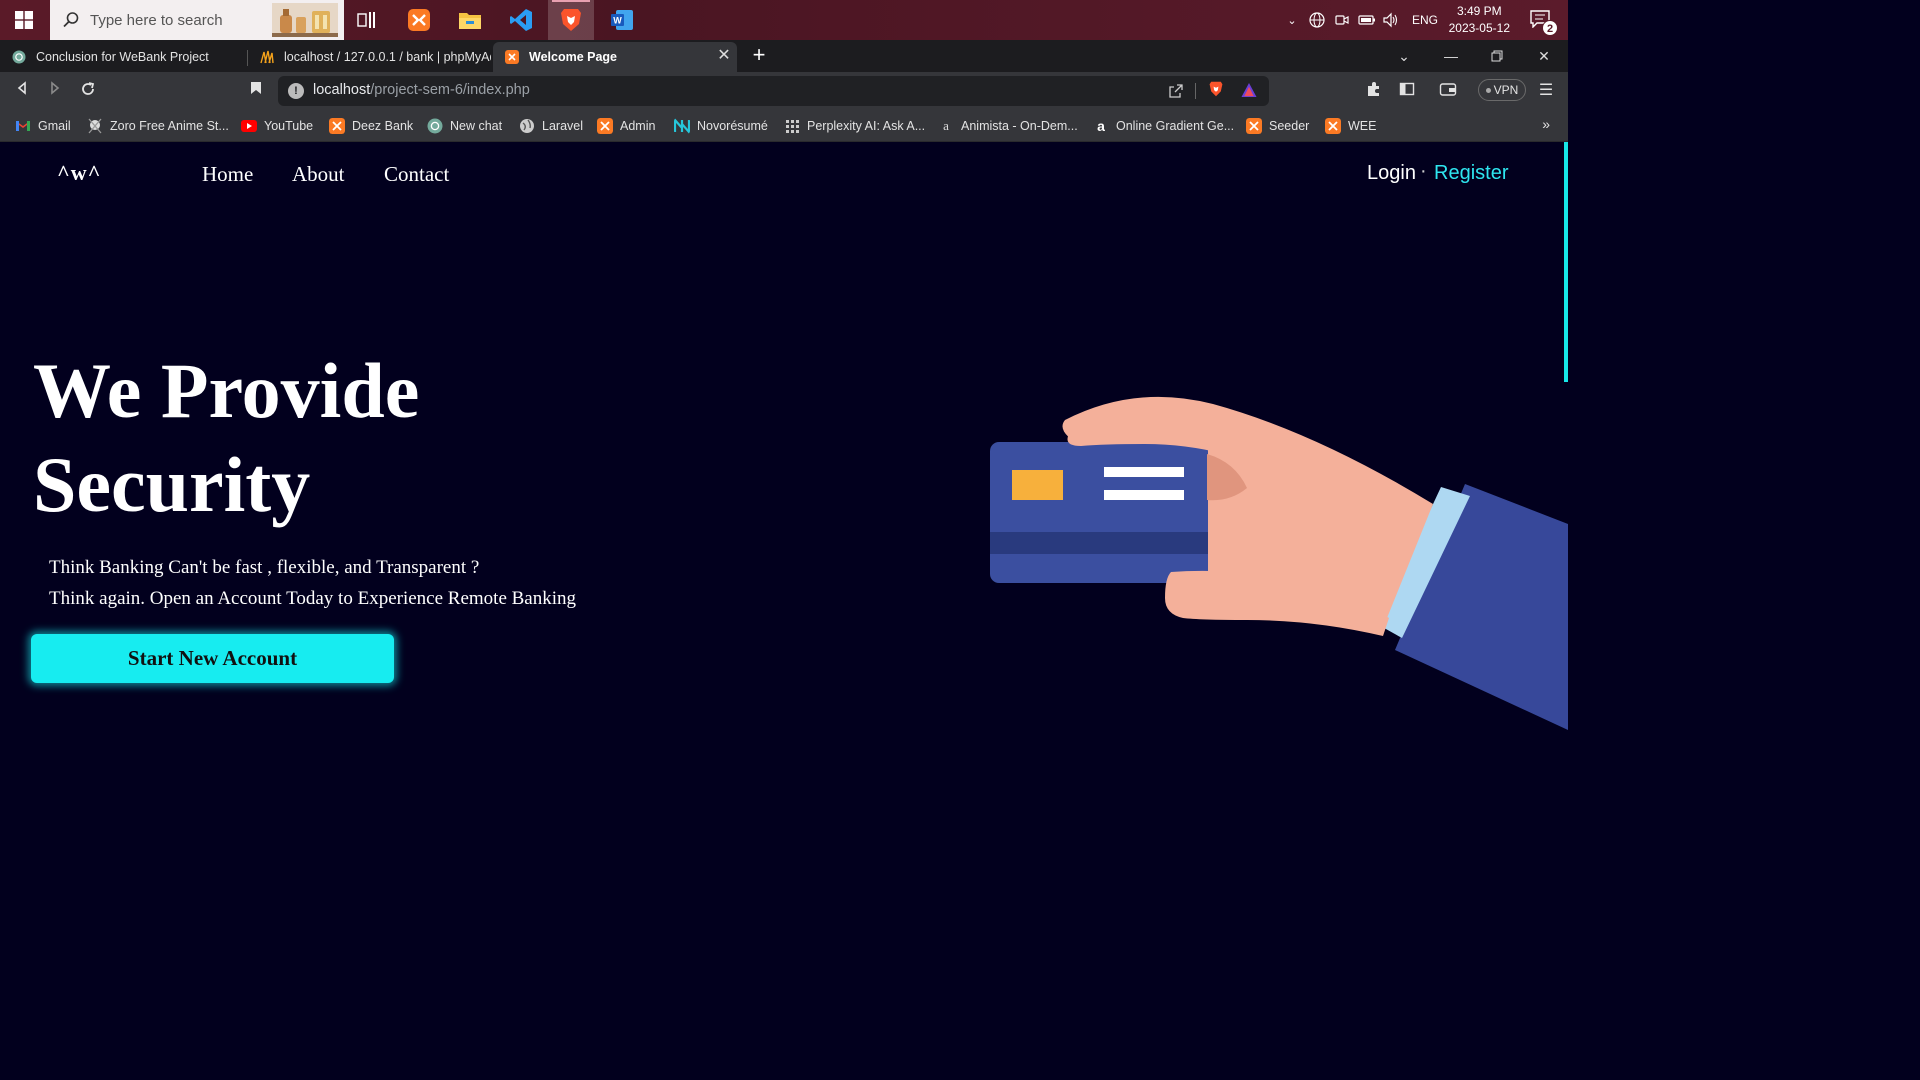 Image resolution: width=1920 pixels, height=1080 pixels. Describe the element at coordinates (1249, 90) in the screenshot. I see `brave-rewards-icon` at that location.